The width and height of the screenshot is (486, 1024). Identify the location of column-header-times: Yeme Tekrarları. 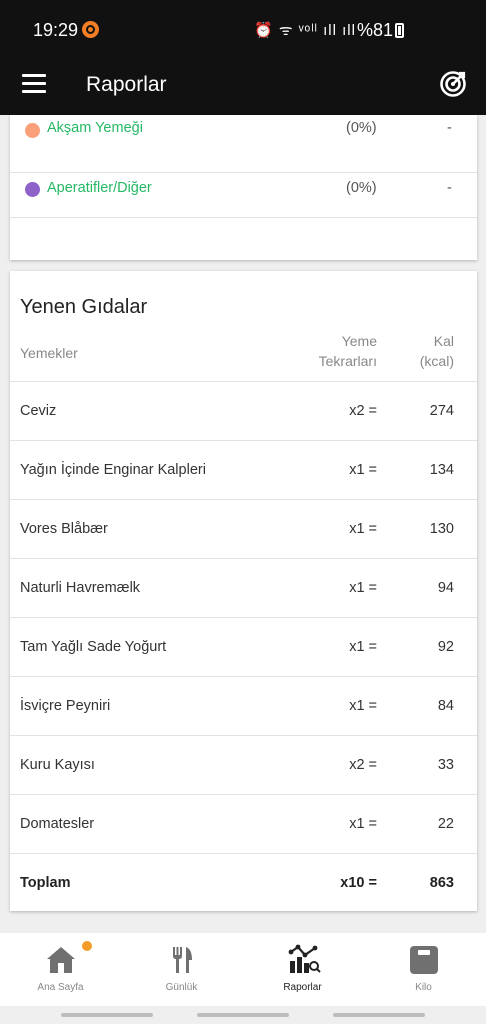
(333, 351).